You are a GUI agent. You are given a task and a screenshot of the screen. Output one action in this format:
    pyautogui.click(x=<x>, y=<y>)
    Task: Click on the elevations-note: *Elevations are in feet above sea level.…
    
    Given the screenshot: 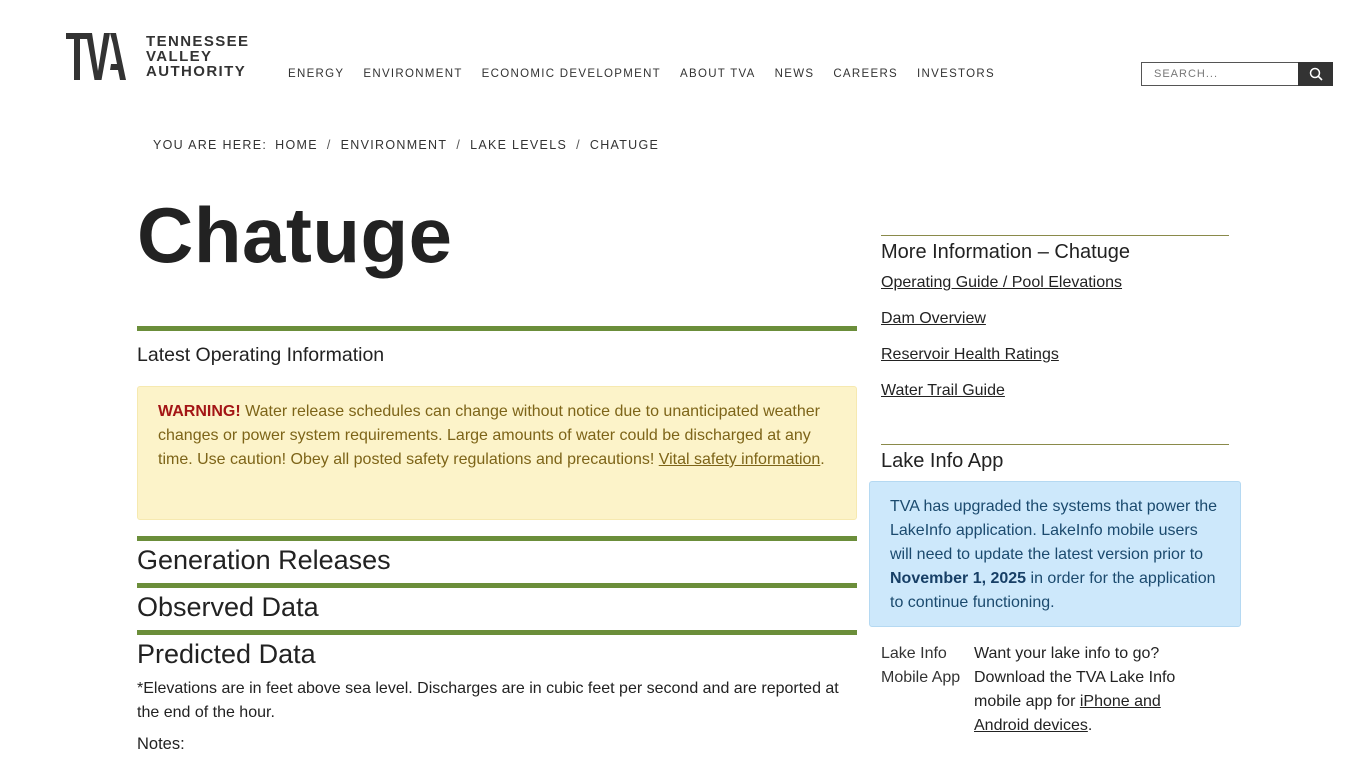 What is the action you would take?
    pyautogui.click(x=488, y=700)
    